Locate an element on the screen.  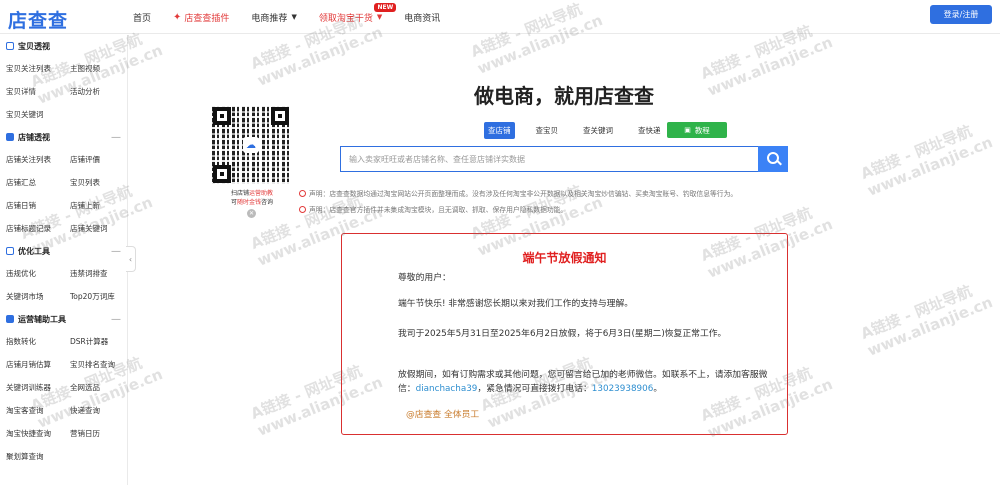
hero-title: 做电商，就用店查查 is located at coordinates (564, 96).